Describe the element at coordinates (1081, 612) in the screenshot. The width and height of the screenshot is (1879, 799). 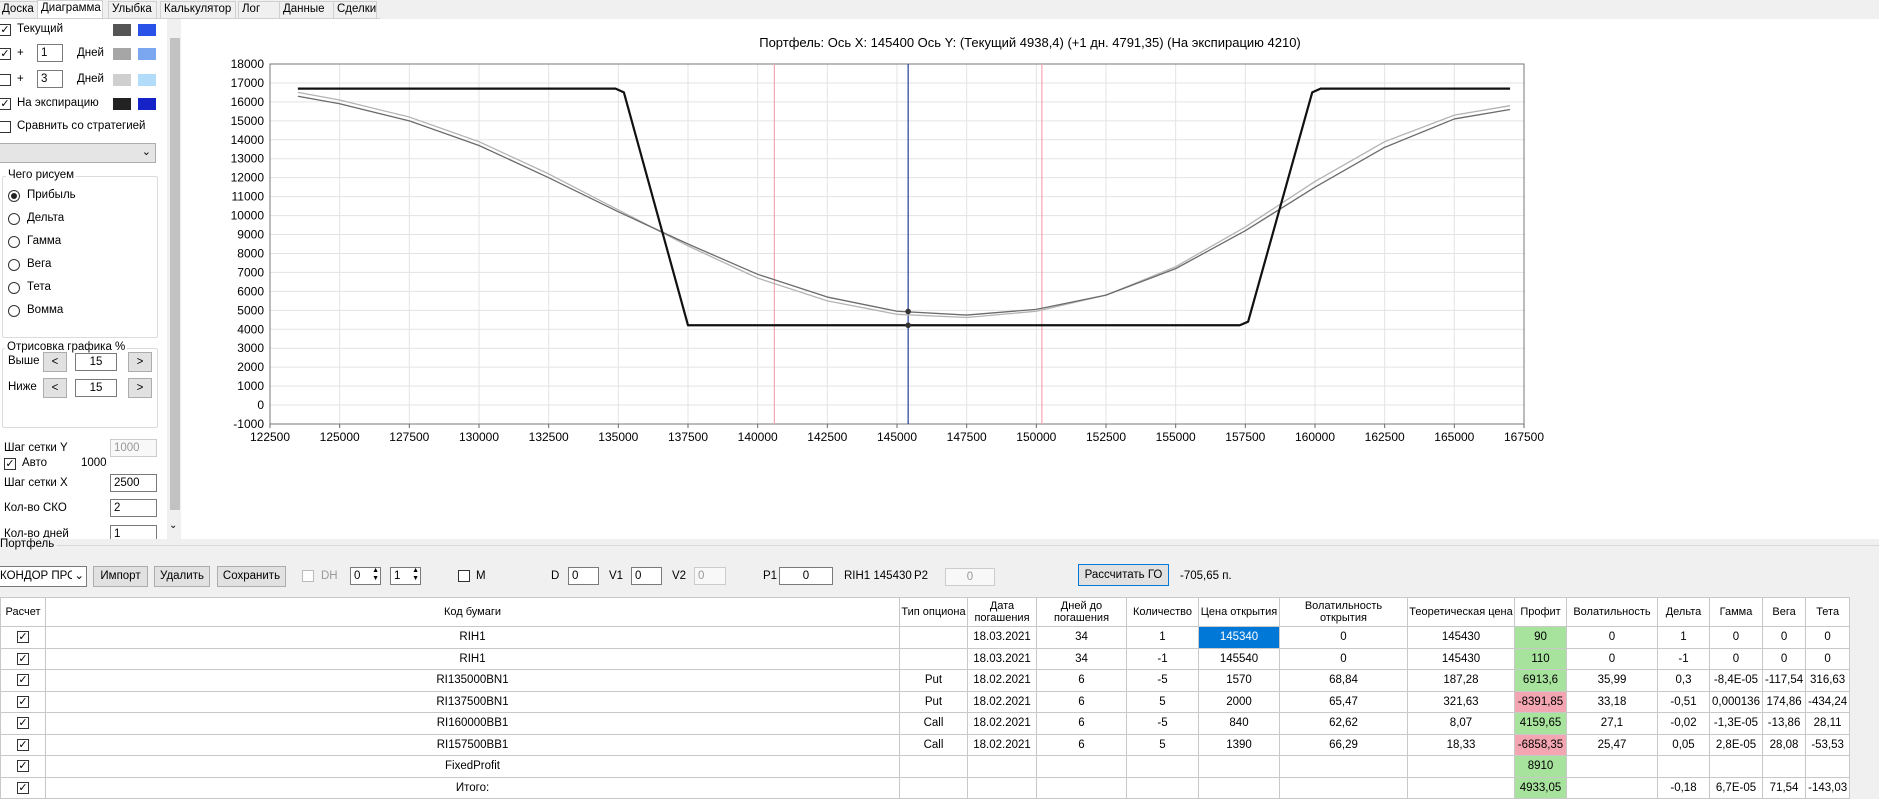
I see `col-header-days: Дней до погашения` at that location.